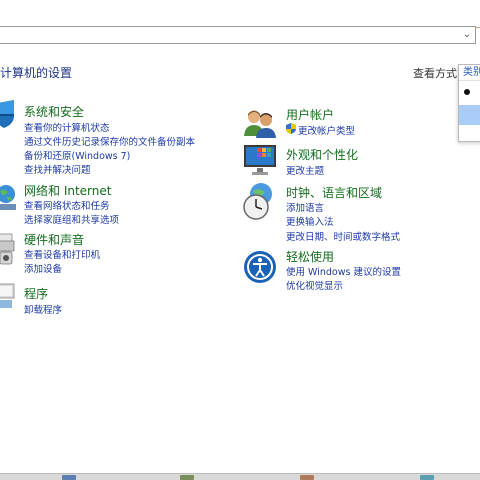 This screenshot has height=480, width=480. What do you see at coordinates (343, 236) in the screenshot?
I see `link-change-date-time-format: 更改日期、时间或数字格式` at bounding box center [343, 236].